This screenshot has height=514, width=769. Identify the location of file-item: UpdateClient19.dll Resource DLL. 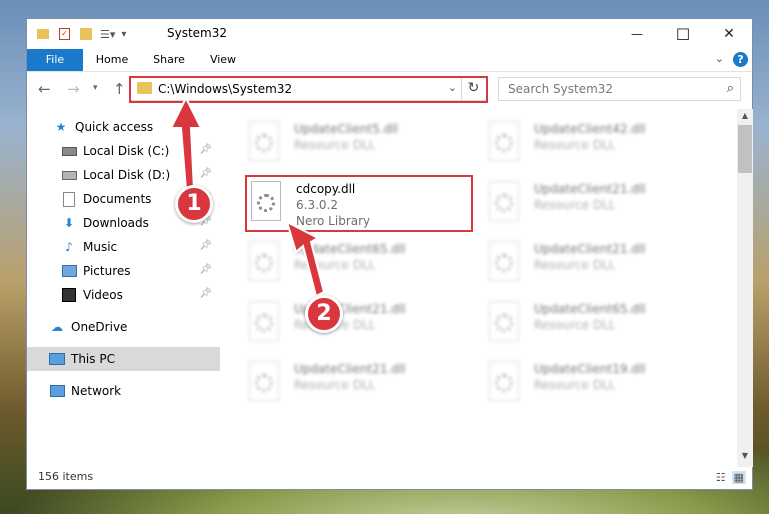
(601, 383).